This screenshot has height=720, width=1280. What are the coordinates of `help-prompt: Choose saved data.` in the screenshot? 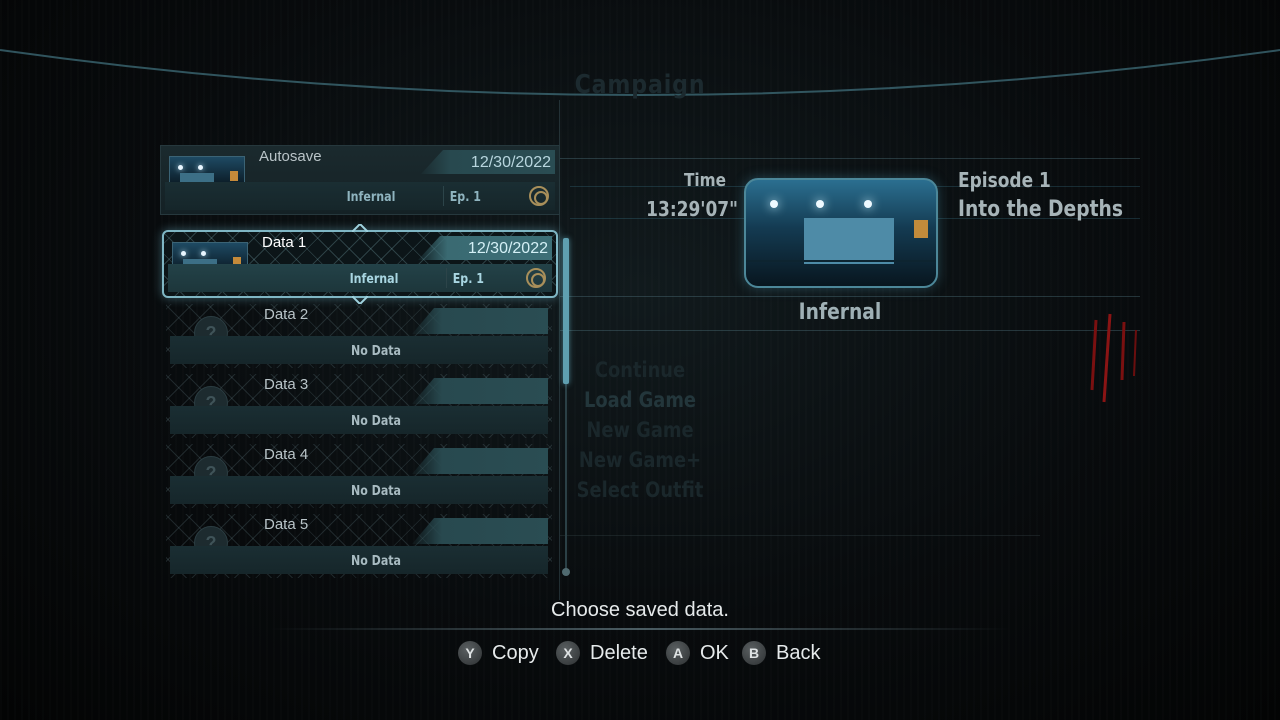 It's located at (640, 610).